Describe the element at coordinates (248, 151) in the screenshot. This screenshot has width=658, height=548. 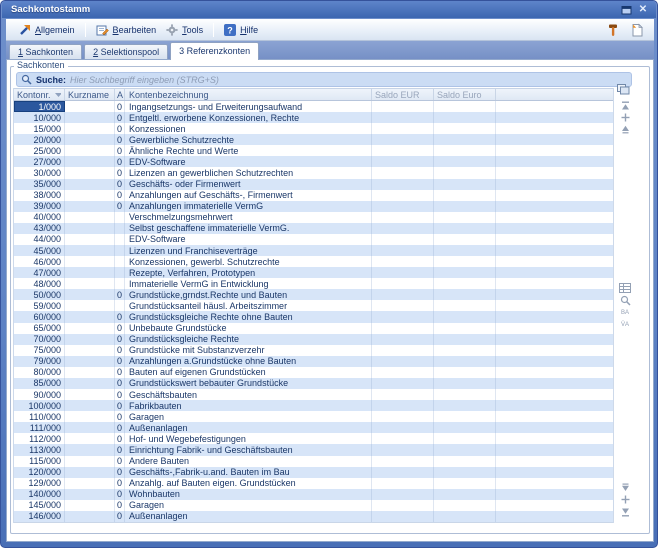
I see `cell-kontenbezeichnung: Ähnliche Rechte und Werte` at that location.